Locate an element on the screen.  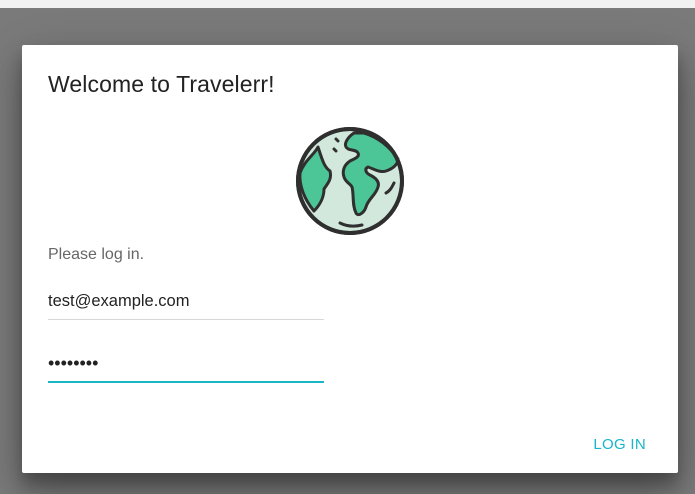
dialog-title: Welcome to Travelerr! is located at coordinates (161, 84).